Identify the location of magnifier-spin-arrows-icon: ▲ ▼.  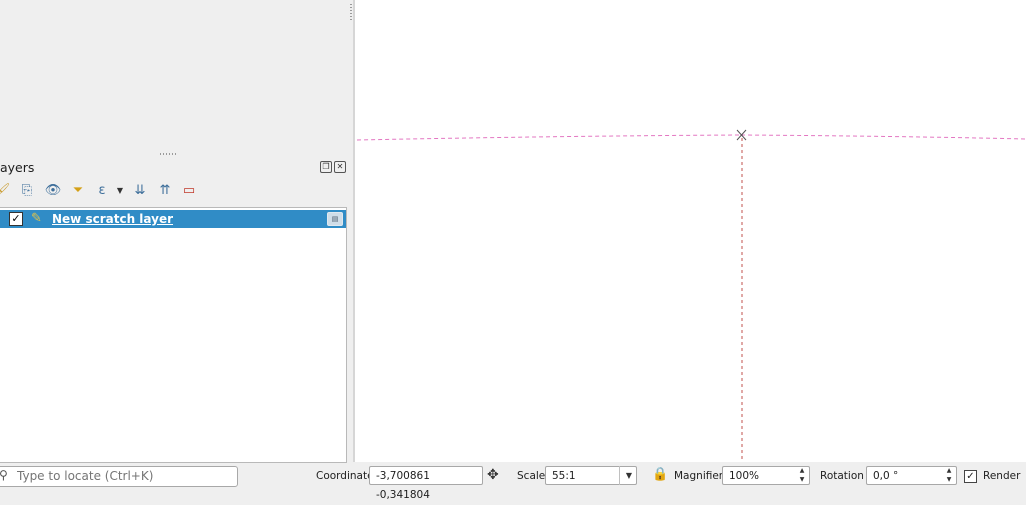
(802, 475).